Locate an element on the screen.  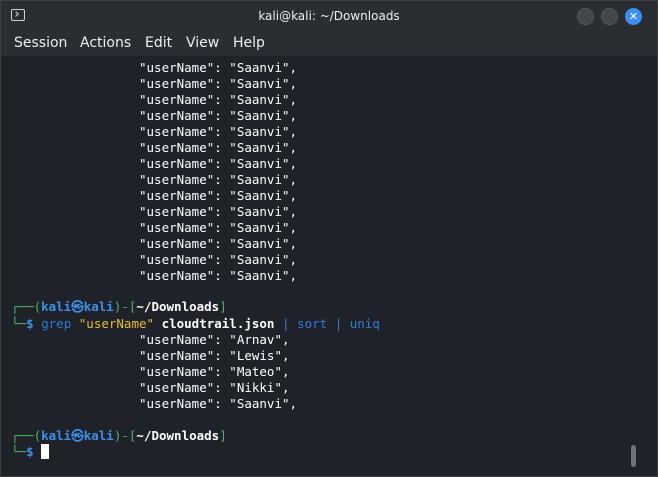
menu-edit: Edit is located at coordinates (158, 43).